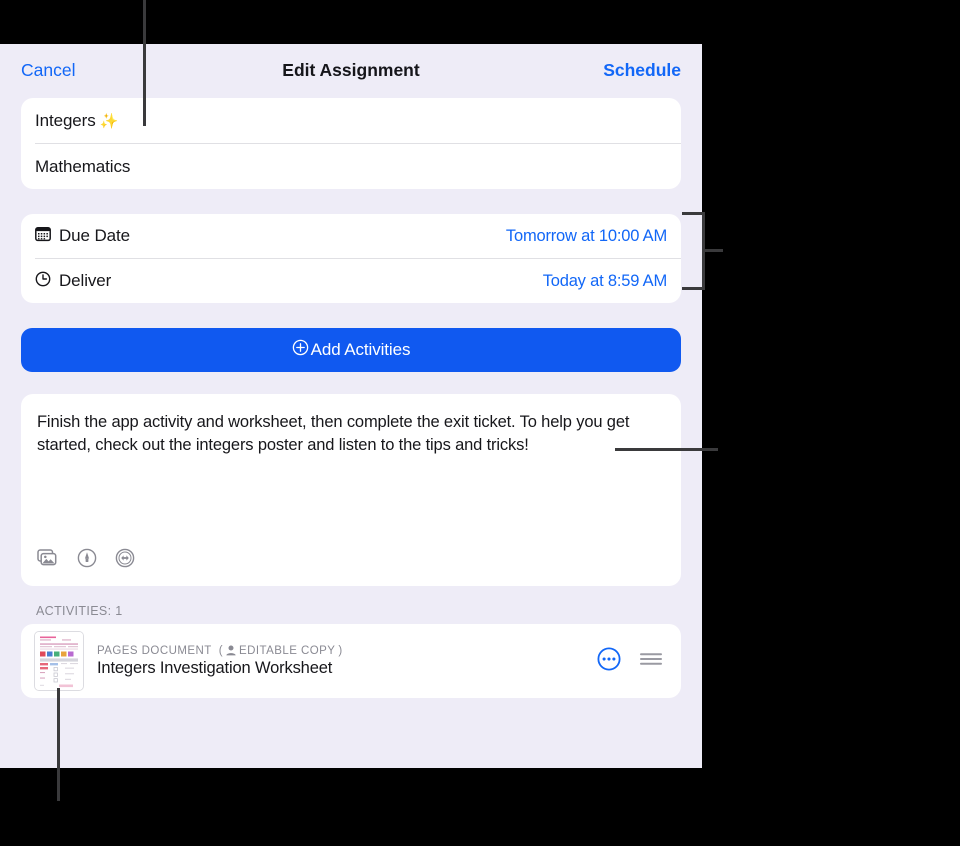 The image size is (960, 846). I want to click on assignment-fields-card: Integers ✨ Mathematics, so click(351, 143).